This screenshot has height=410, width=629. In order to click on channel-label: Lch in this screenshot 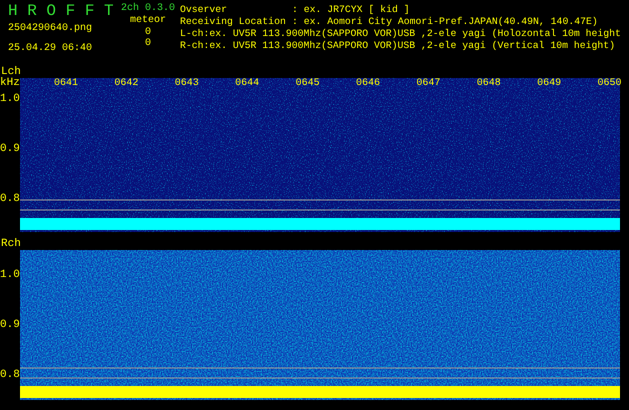, I will do `click(11, 72)`.